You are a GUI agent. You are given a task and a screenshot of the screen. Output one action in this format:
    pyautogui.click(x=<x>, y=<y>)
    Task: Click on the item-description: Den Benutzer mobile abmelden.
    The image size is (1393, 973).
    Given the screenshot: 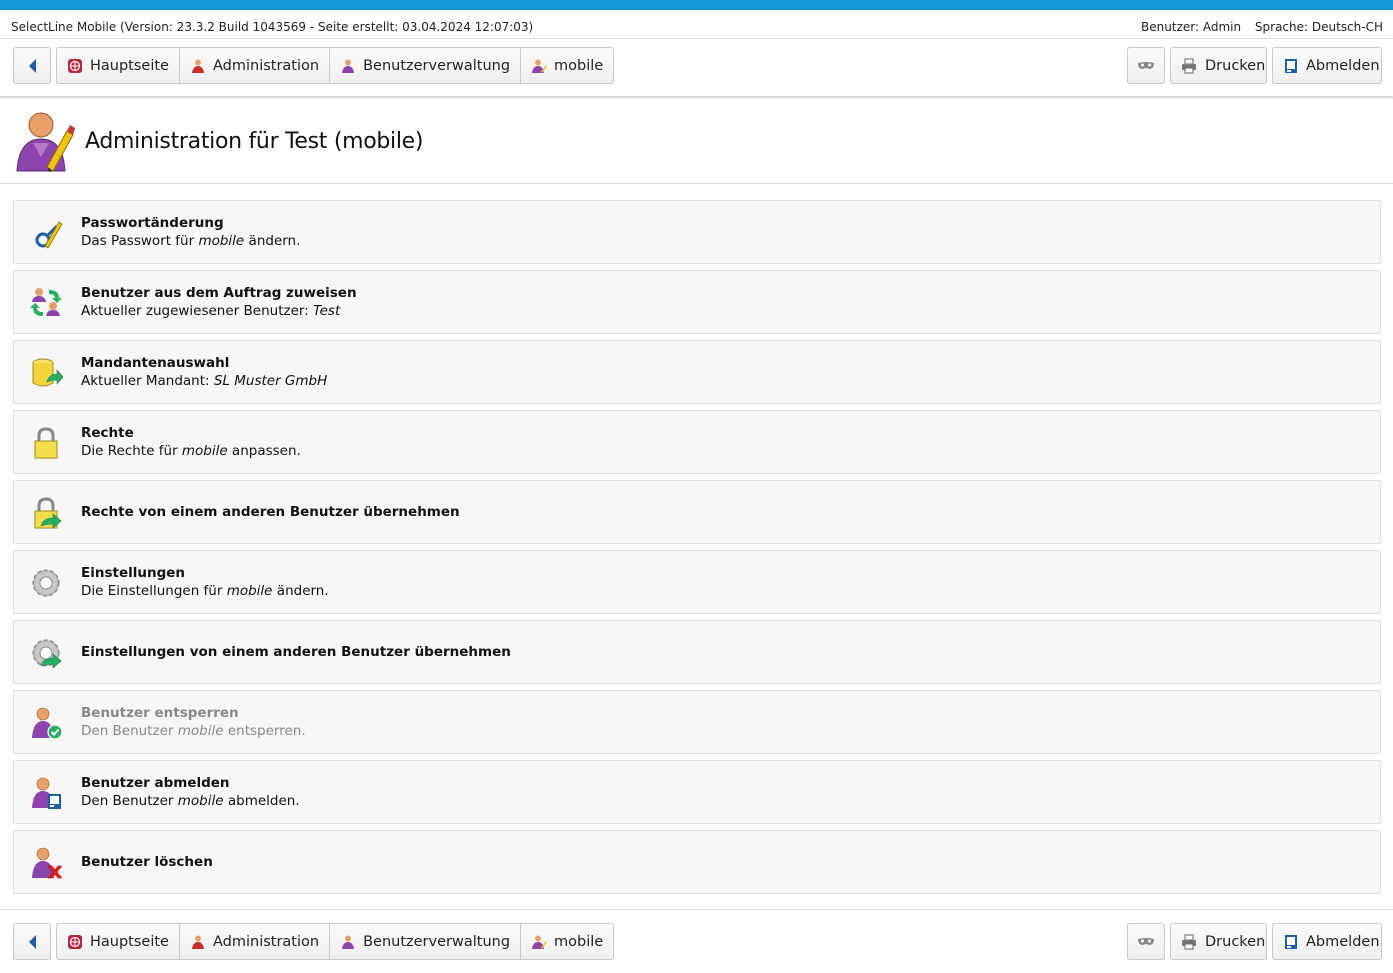 What is the action you would take?
    pyautogui.click(x=190, y=801)
    